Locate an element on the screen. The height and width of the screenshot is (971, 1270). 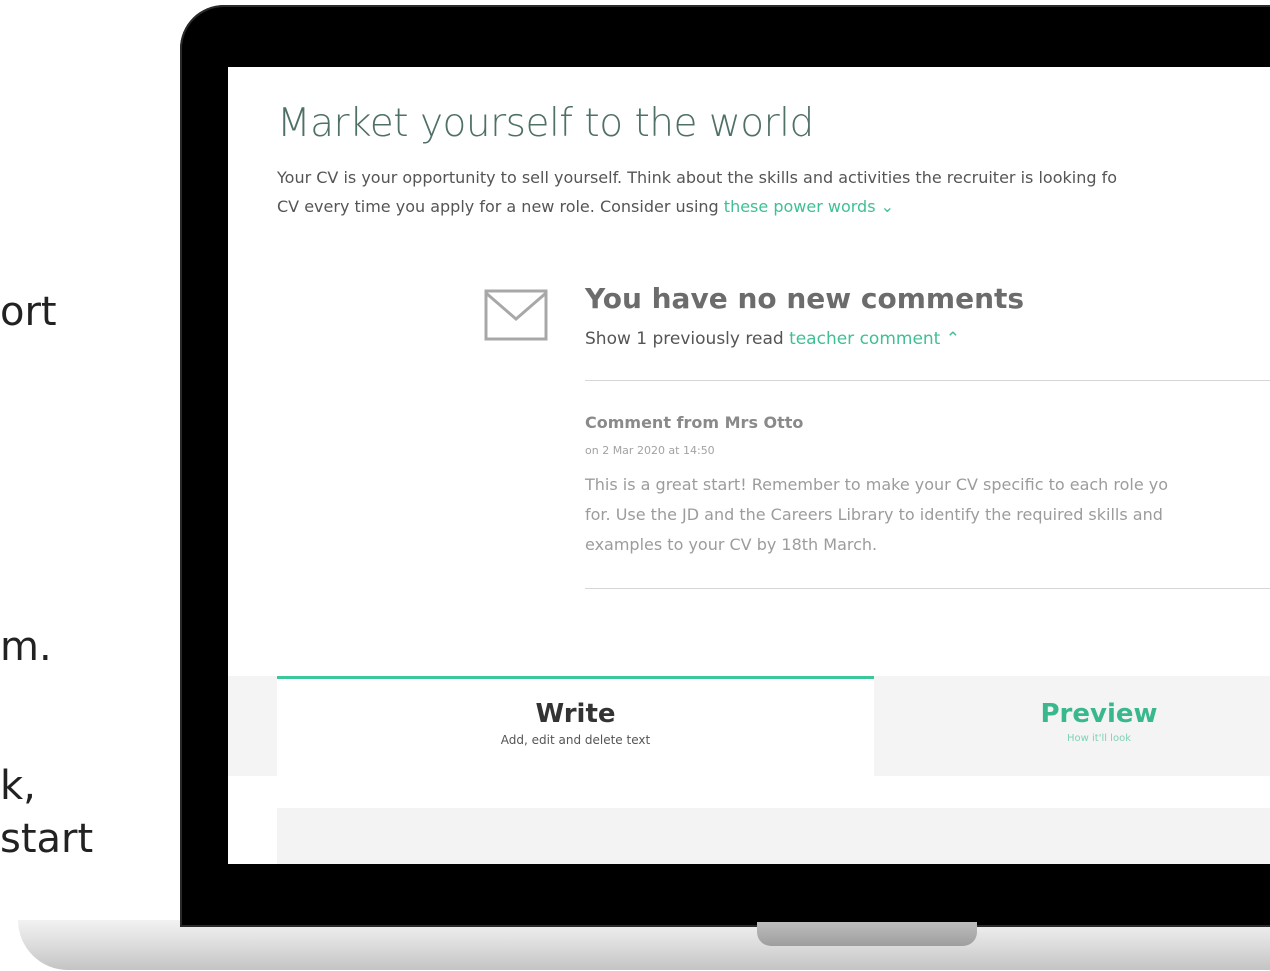
side-text-fragment-1: ort is located at coordinates (28, 312).